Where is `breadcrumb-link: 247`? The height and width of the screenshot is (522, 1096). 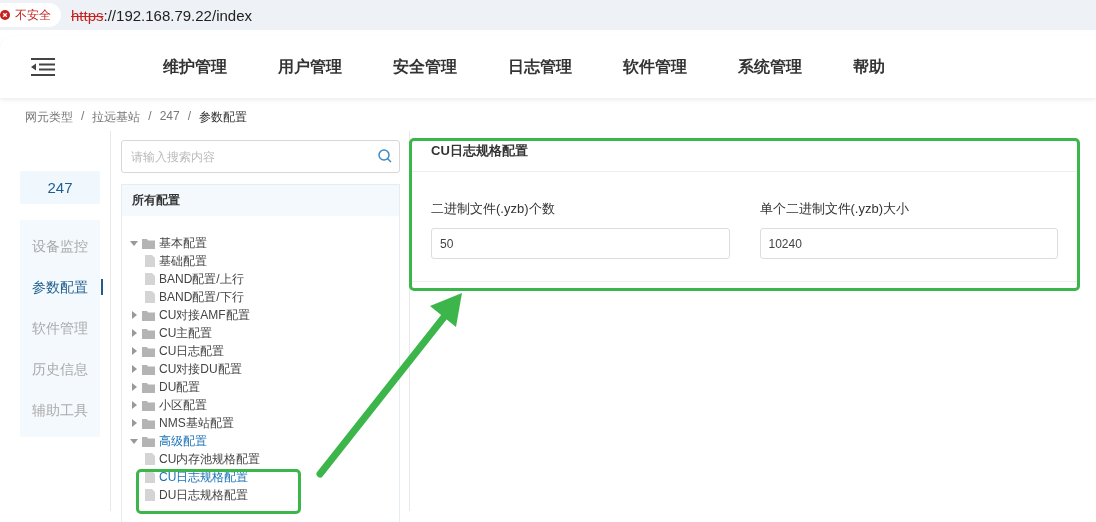
breadcrumb-link: 247 is located at coordinates (169, 120).